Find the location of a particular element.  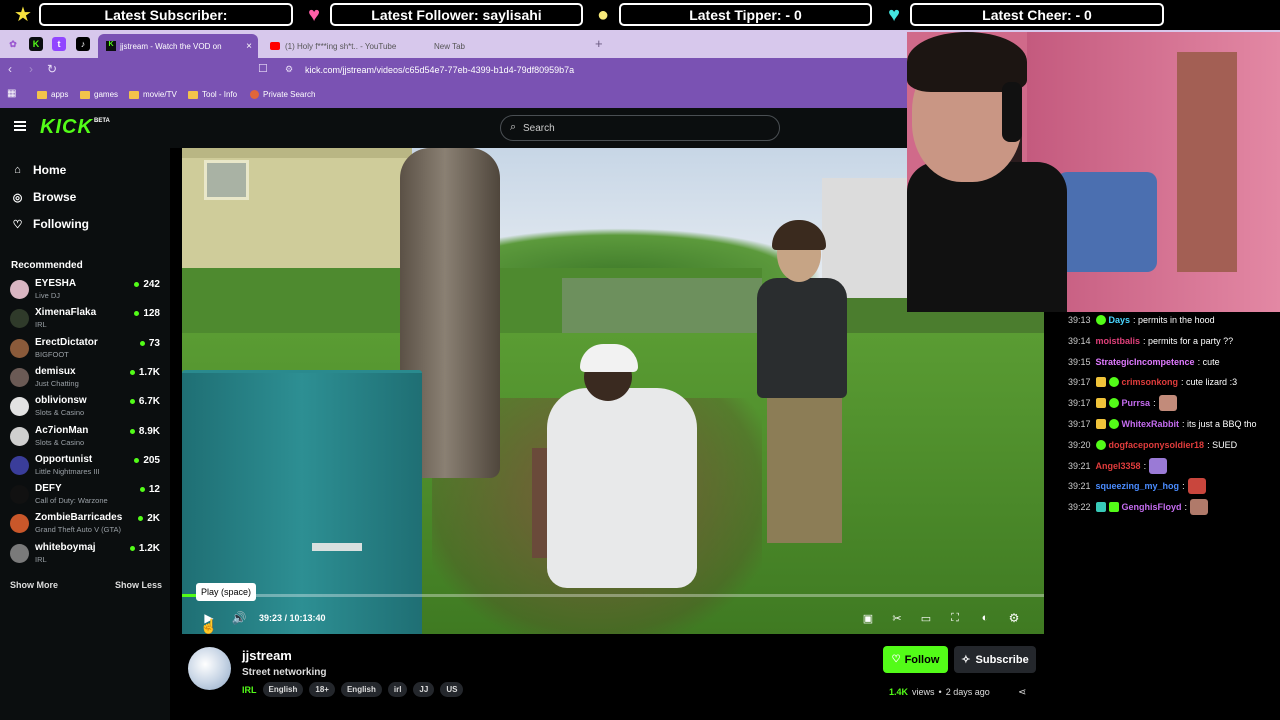

cam-person-body is located at coordinates (987, 237).